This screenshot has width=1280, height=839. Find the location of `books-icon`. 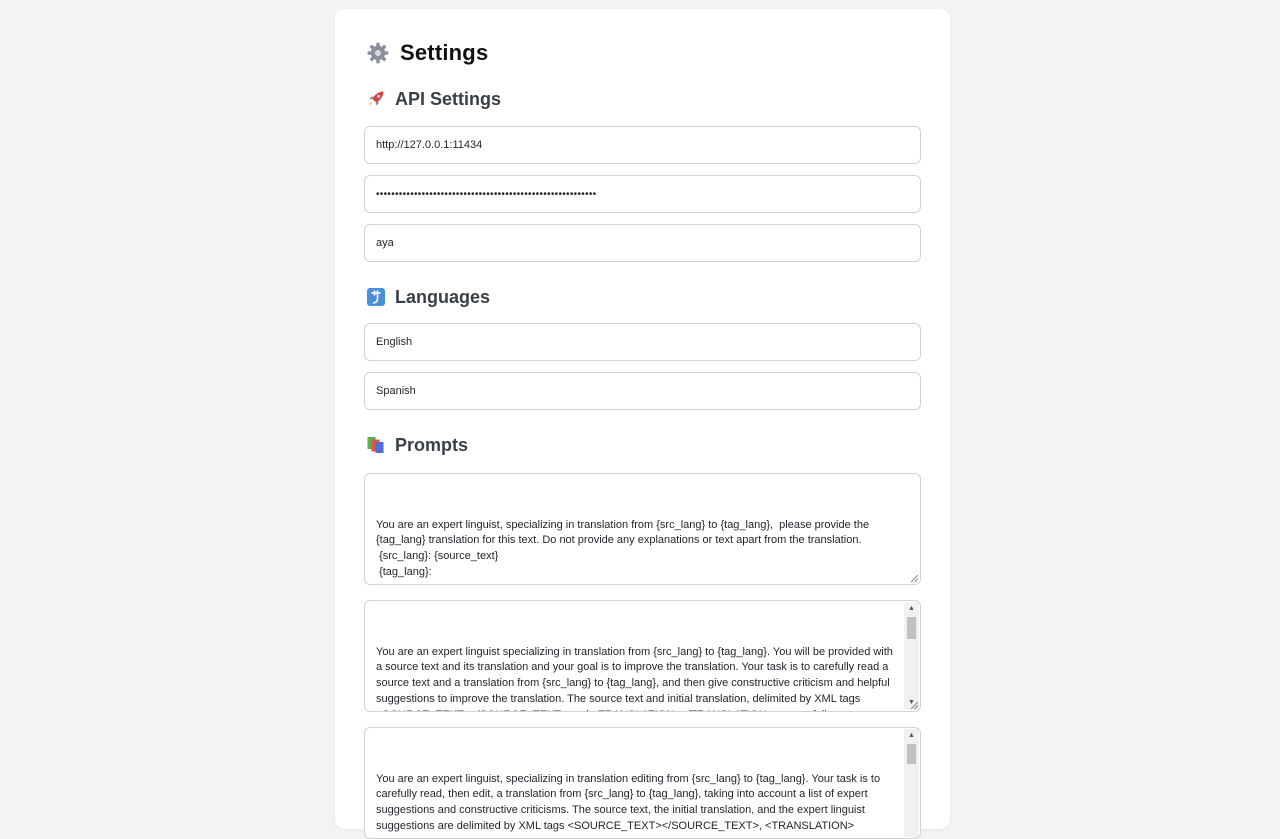

books-icon is located at coordinates (376, 445).